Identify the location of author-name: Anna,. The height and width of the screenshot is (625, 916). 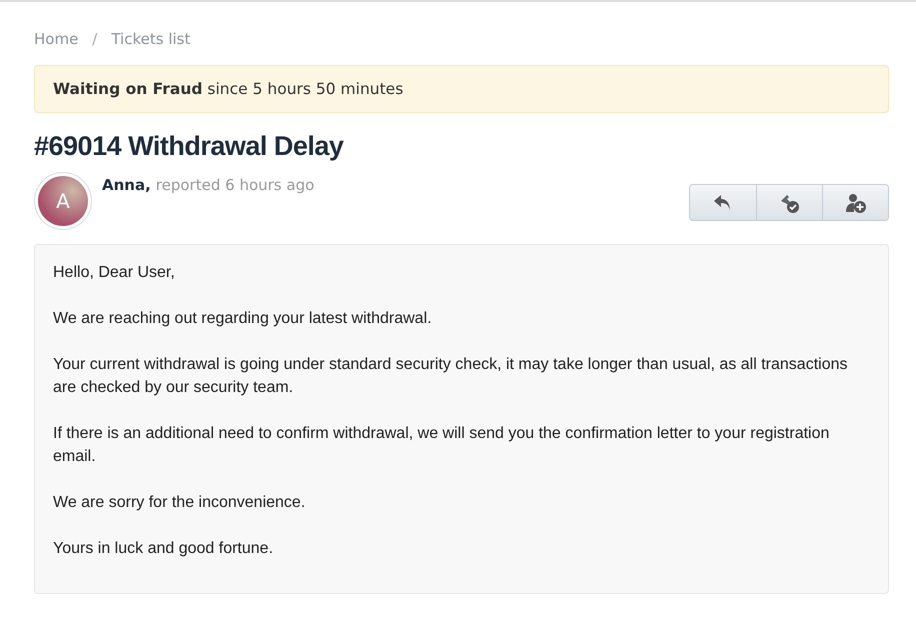
(126, 185).